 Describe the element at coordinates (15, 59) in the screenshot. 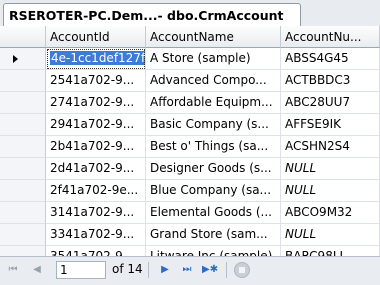

I see `current-row-icon` at that location.